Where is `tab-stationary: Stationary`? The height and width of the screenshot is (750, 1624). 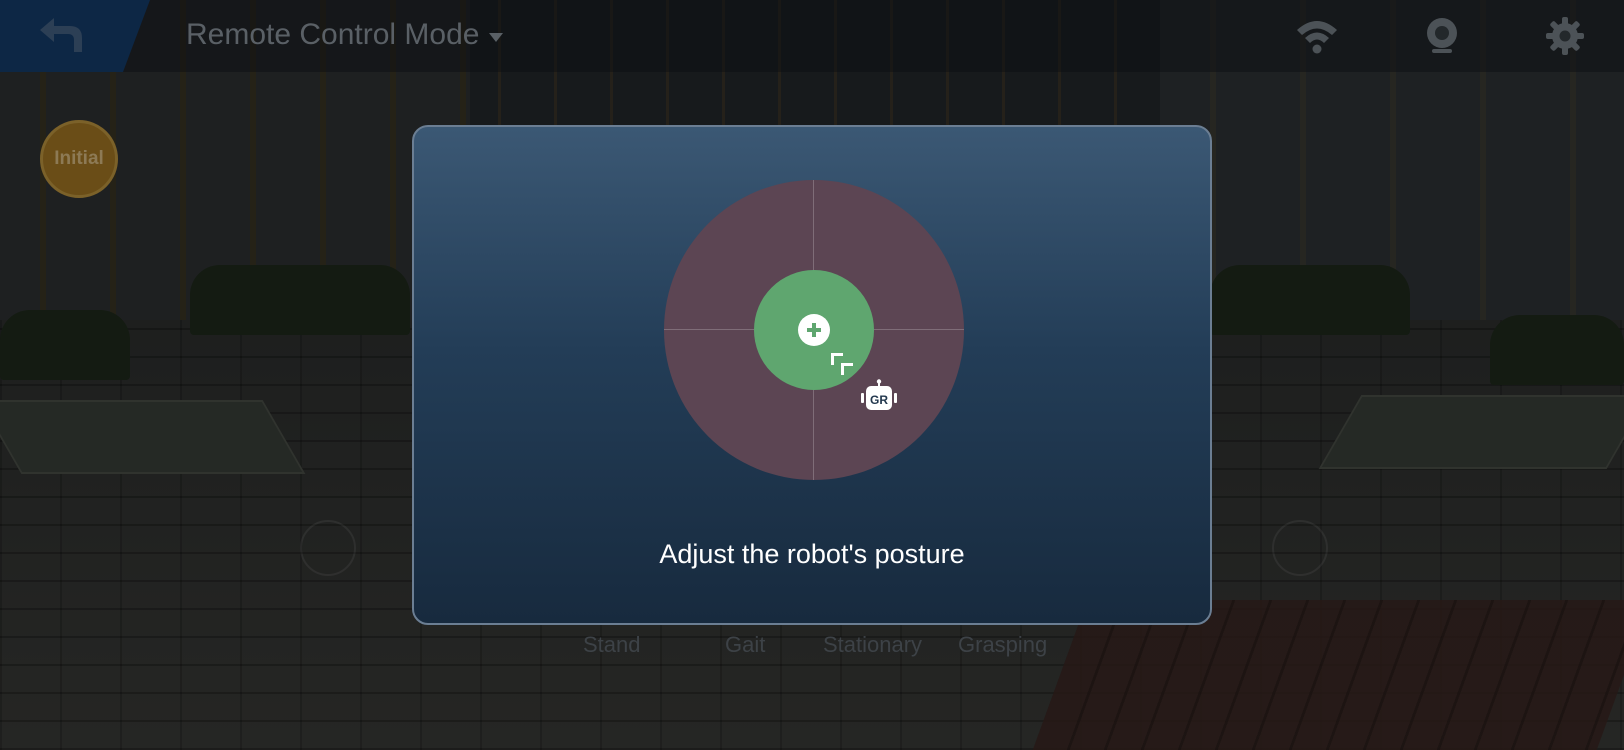 tab-stationary: Stationary is located at coordinates (872, 645).